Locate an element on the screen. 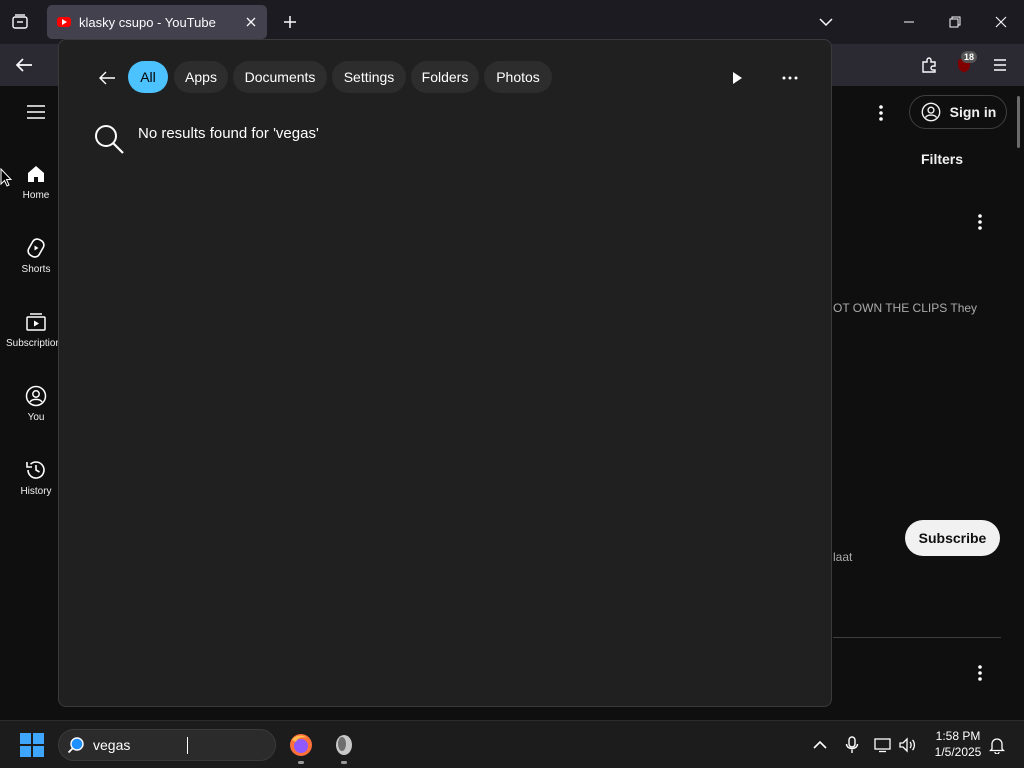 The width and height of the screenshot is (1024, 768). search-back-arrow-icon is located at coordinates (107, 78).